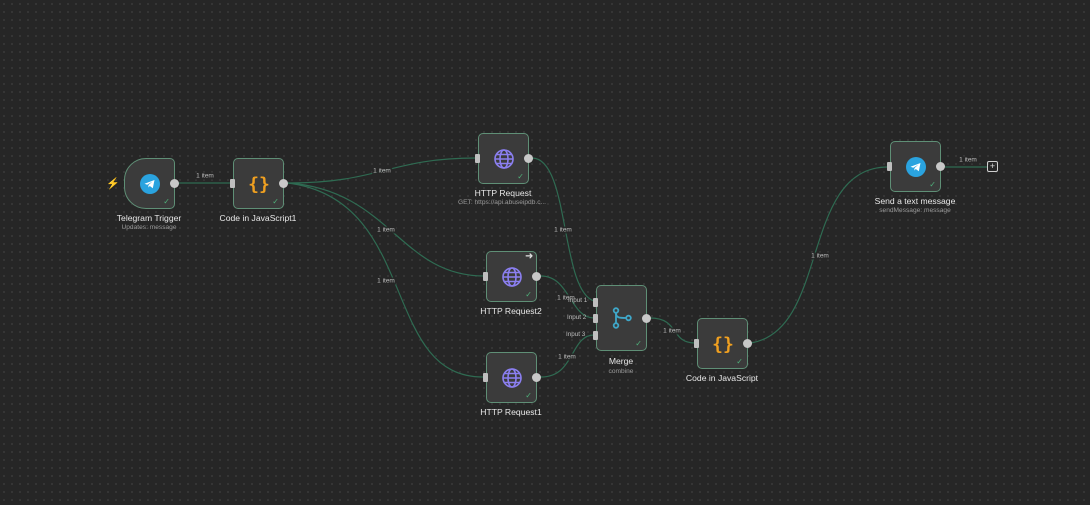 The image size is (1090, 505). I want to click on arrow-right-icon: ➜, so click(529, 256).